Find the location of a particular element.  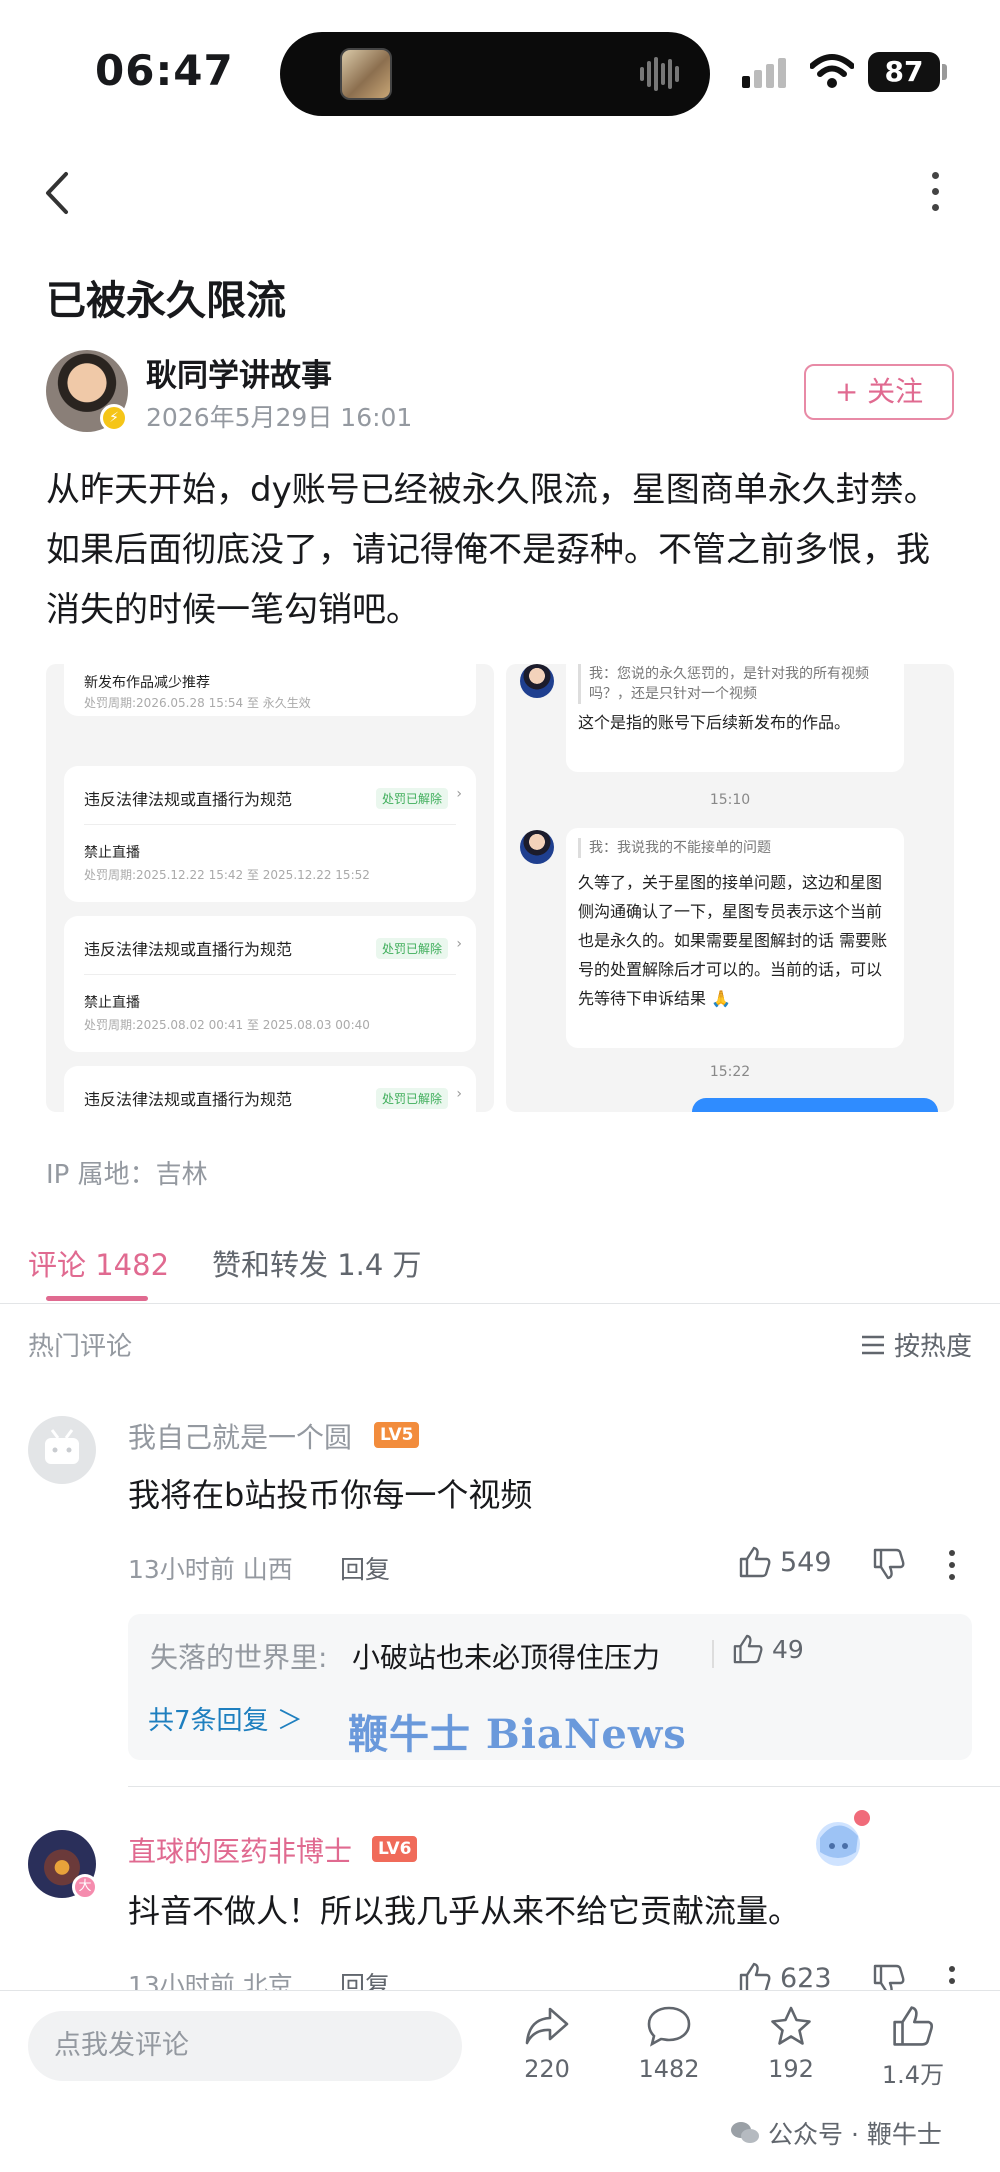

view-all-replies-link: 共7条回复 ＞ is located at coordinates (225, 1718).